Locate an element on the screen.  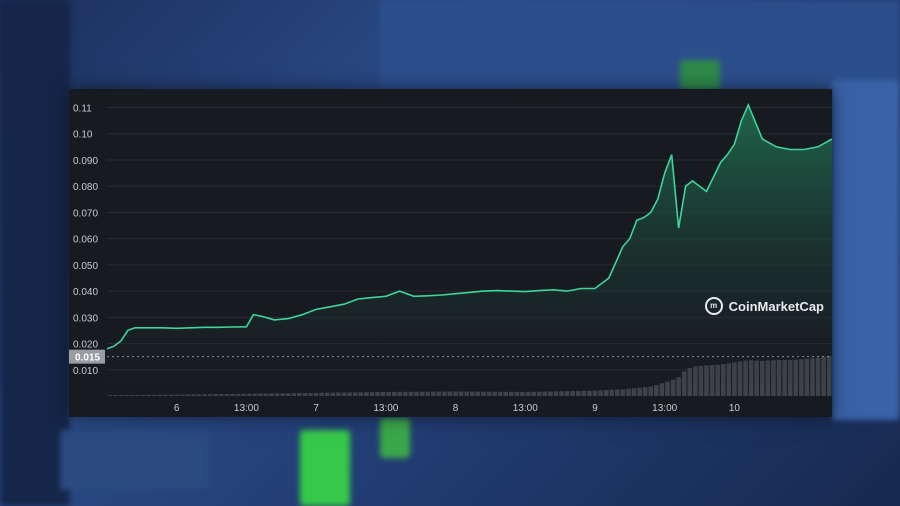
y-tick-label: 0.040 is located at coordinates (85, 292).